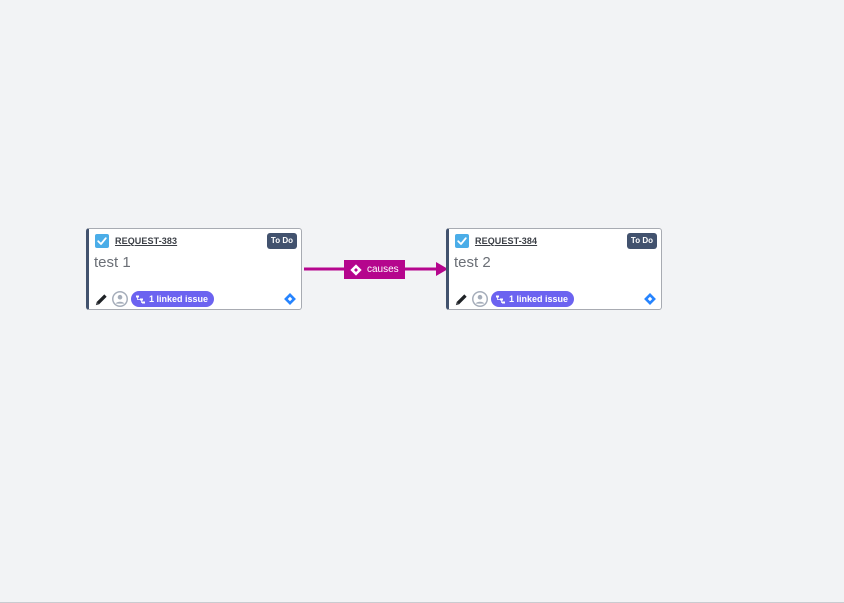 The width and height of the screenshot is (844, 603). Describe the element at coordinates (194, 269) in the screenshot. I see `issue-card-request-383: REQUEST-383 To Do test 1 1 linked issue` at that location.